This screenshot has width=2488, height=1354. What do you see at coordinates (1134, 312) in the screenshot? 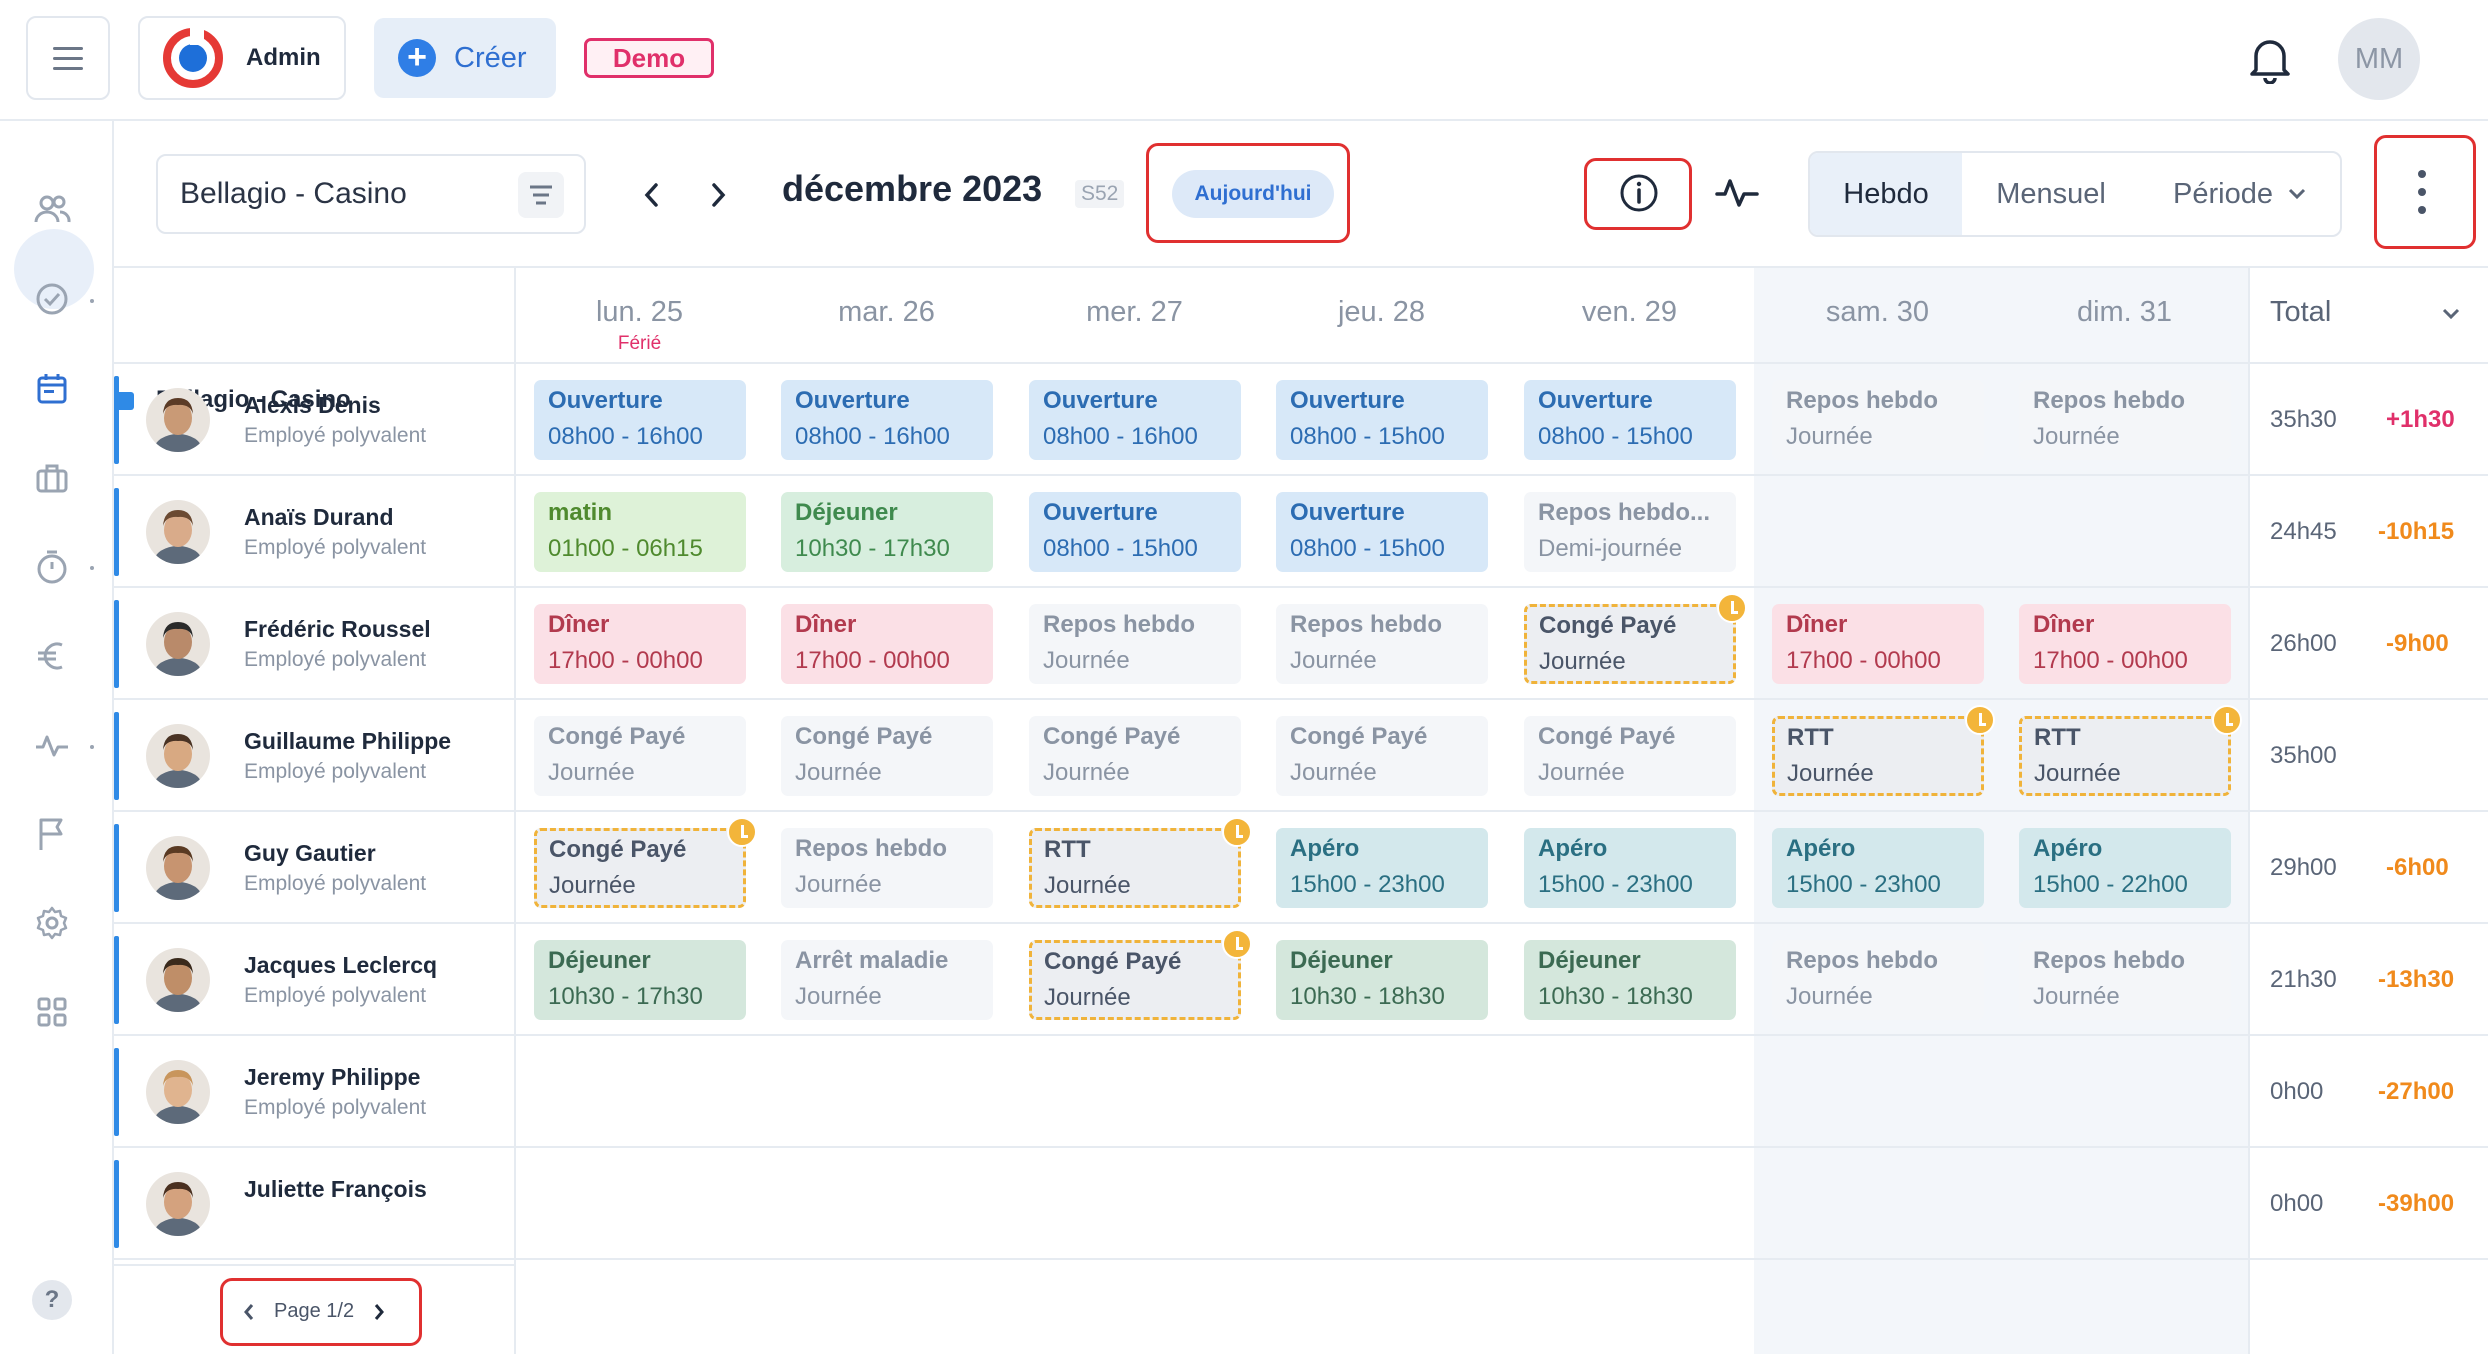
I see `day-header: mer. 27` at bounding box center [1134, 312].